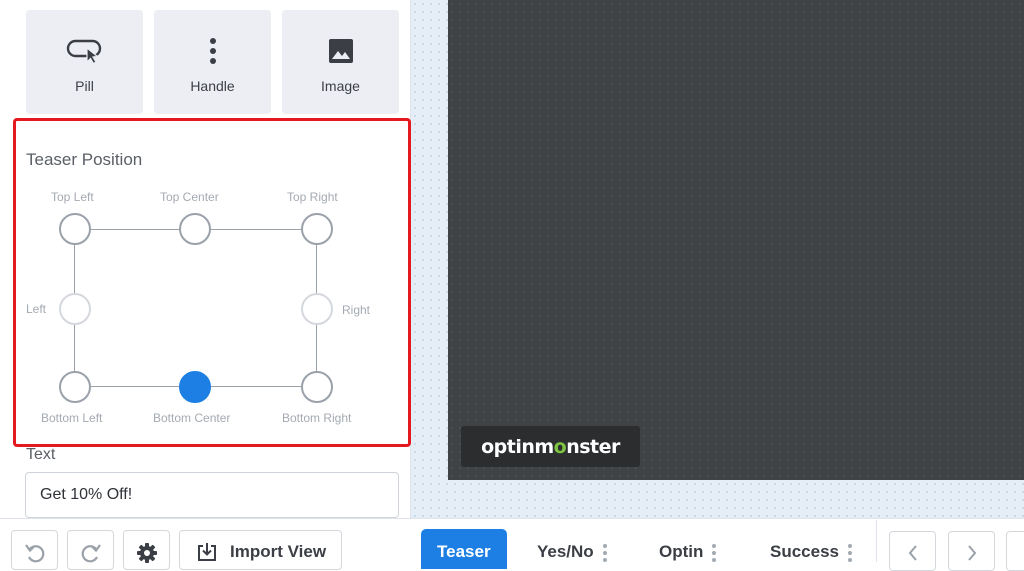 The width and height of the screenshot is (1024, 571). What do you see at coordinates (72, 197) in the screenshot?
I see `position-label-top-left: Top Left` at bounding box center [72, 197].